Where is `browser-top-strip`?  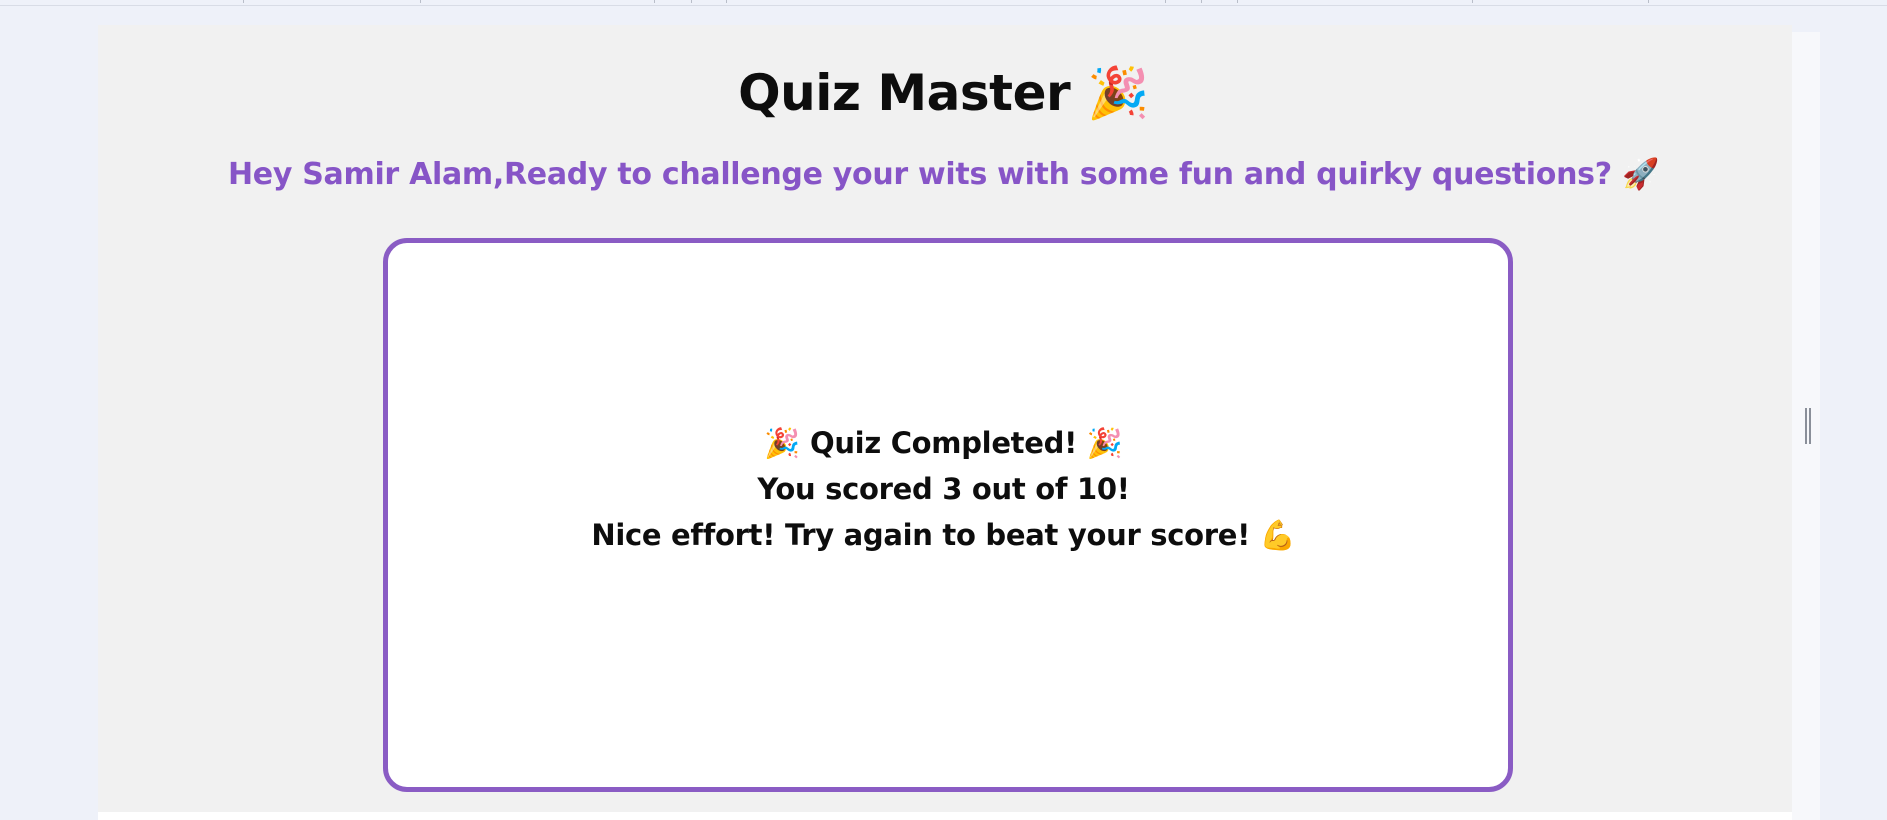 browser-top-strip is located at coordinates (943, 3).